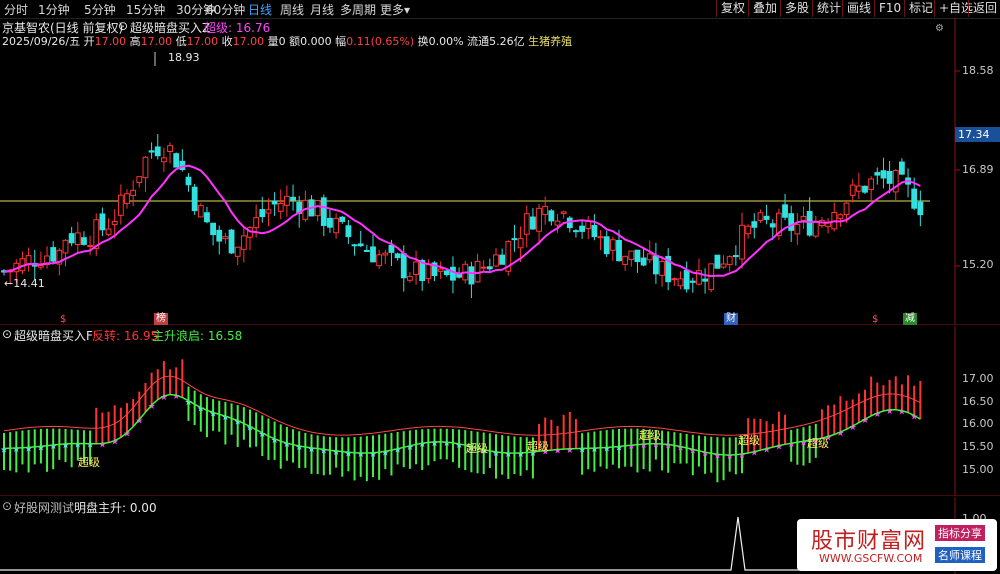 This screenshot has height=574, width=1000. What do you see at coordinates (978, 169) in the screenshot?
I see `price-axis-label: 16.89` at bounding box center [978, 169].